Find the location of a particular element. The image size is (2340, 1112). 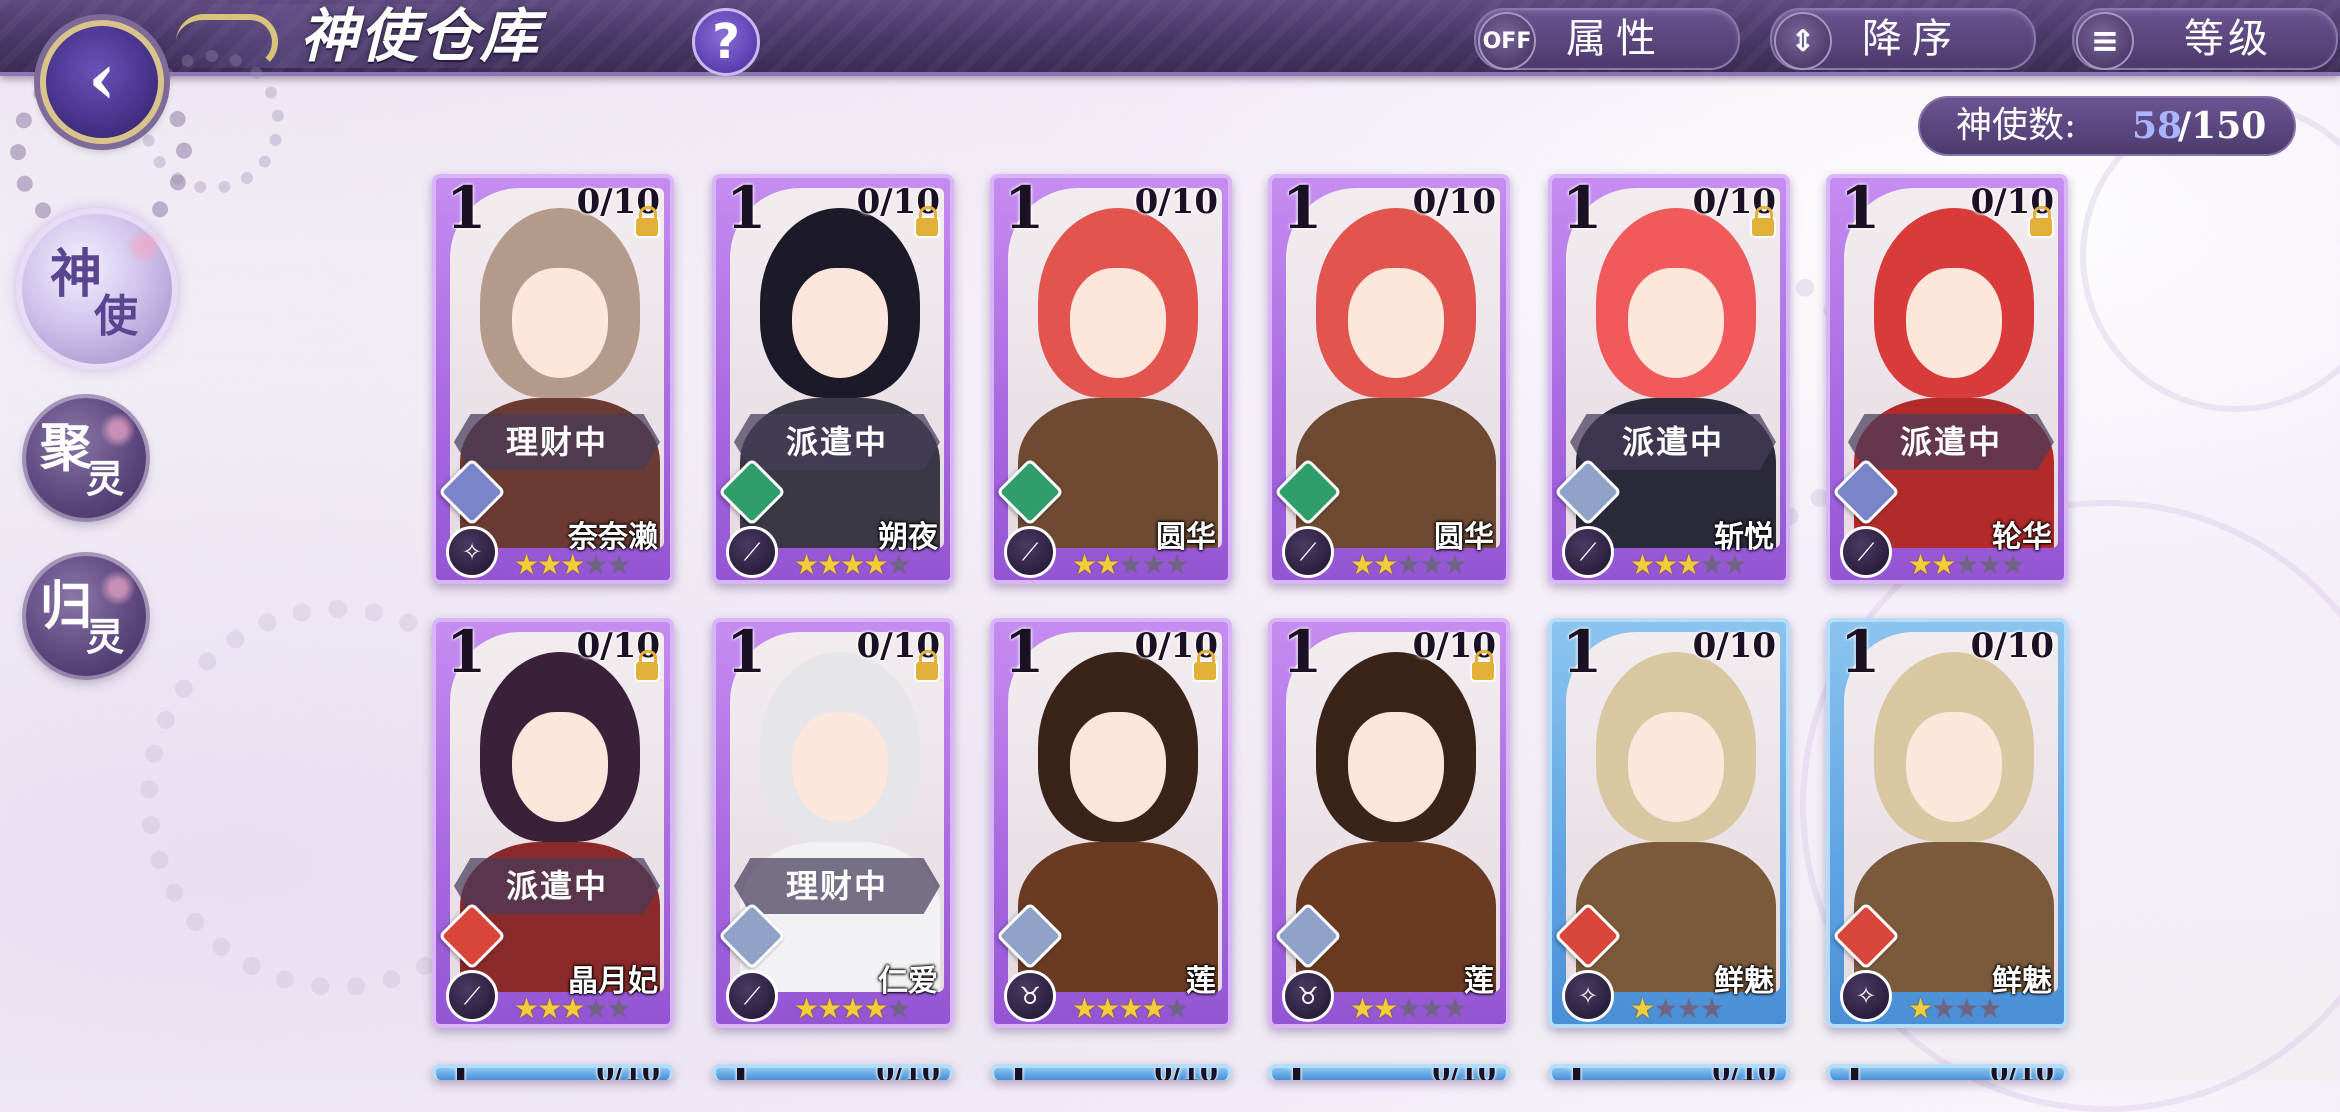

character-card: 1 0/10 理财中 ✧ 奈奈濑 ★★★★★ is located at coordinates (553, 379).